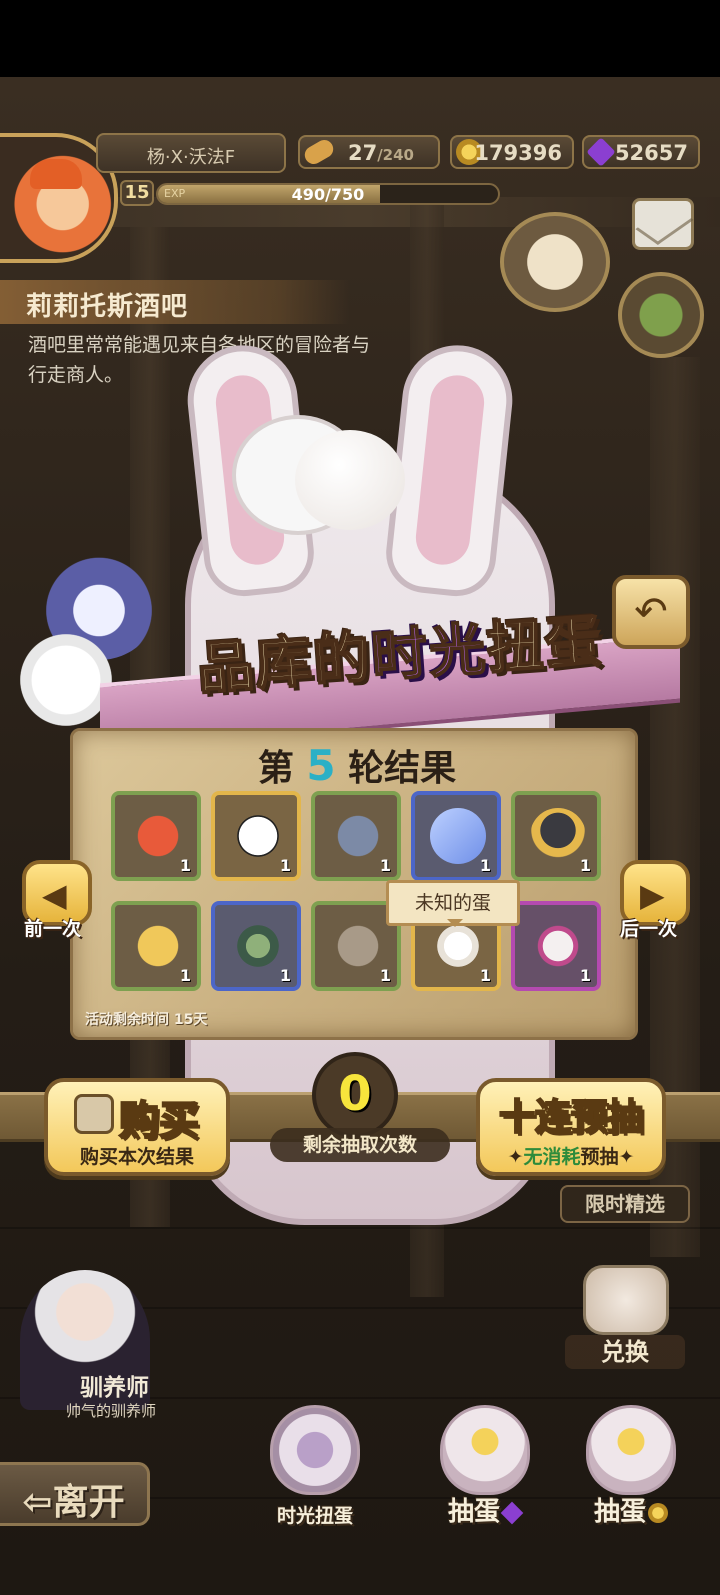 This screenshot has height=1595, width=720. What do you see at coordinates (626, 1300) in the screenshot?
I see `exchange-bag-icon` at bounding box center [626, 1300].